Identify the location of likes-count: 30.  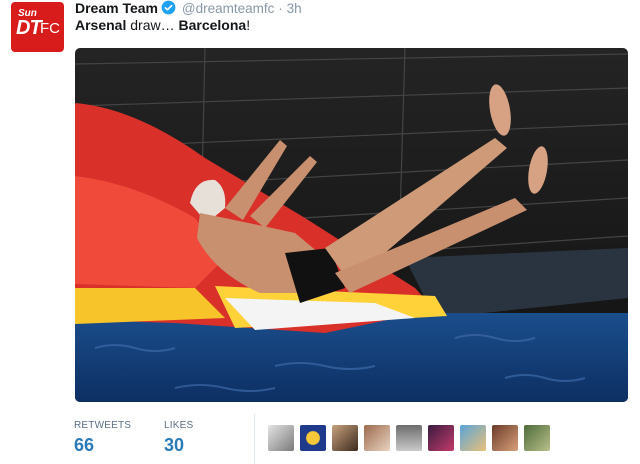
(174, 445).